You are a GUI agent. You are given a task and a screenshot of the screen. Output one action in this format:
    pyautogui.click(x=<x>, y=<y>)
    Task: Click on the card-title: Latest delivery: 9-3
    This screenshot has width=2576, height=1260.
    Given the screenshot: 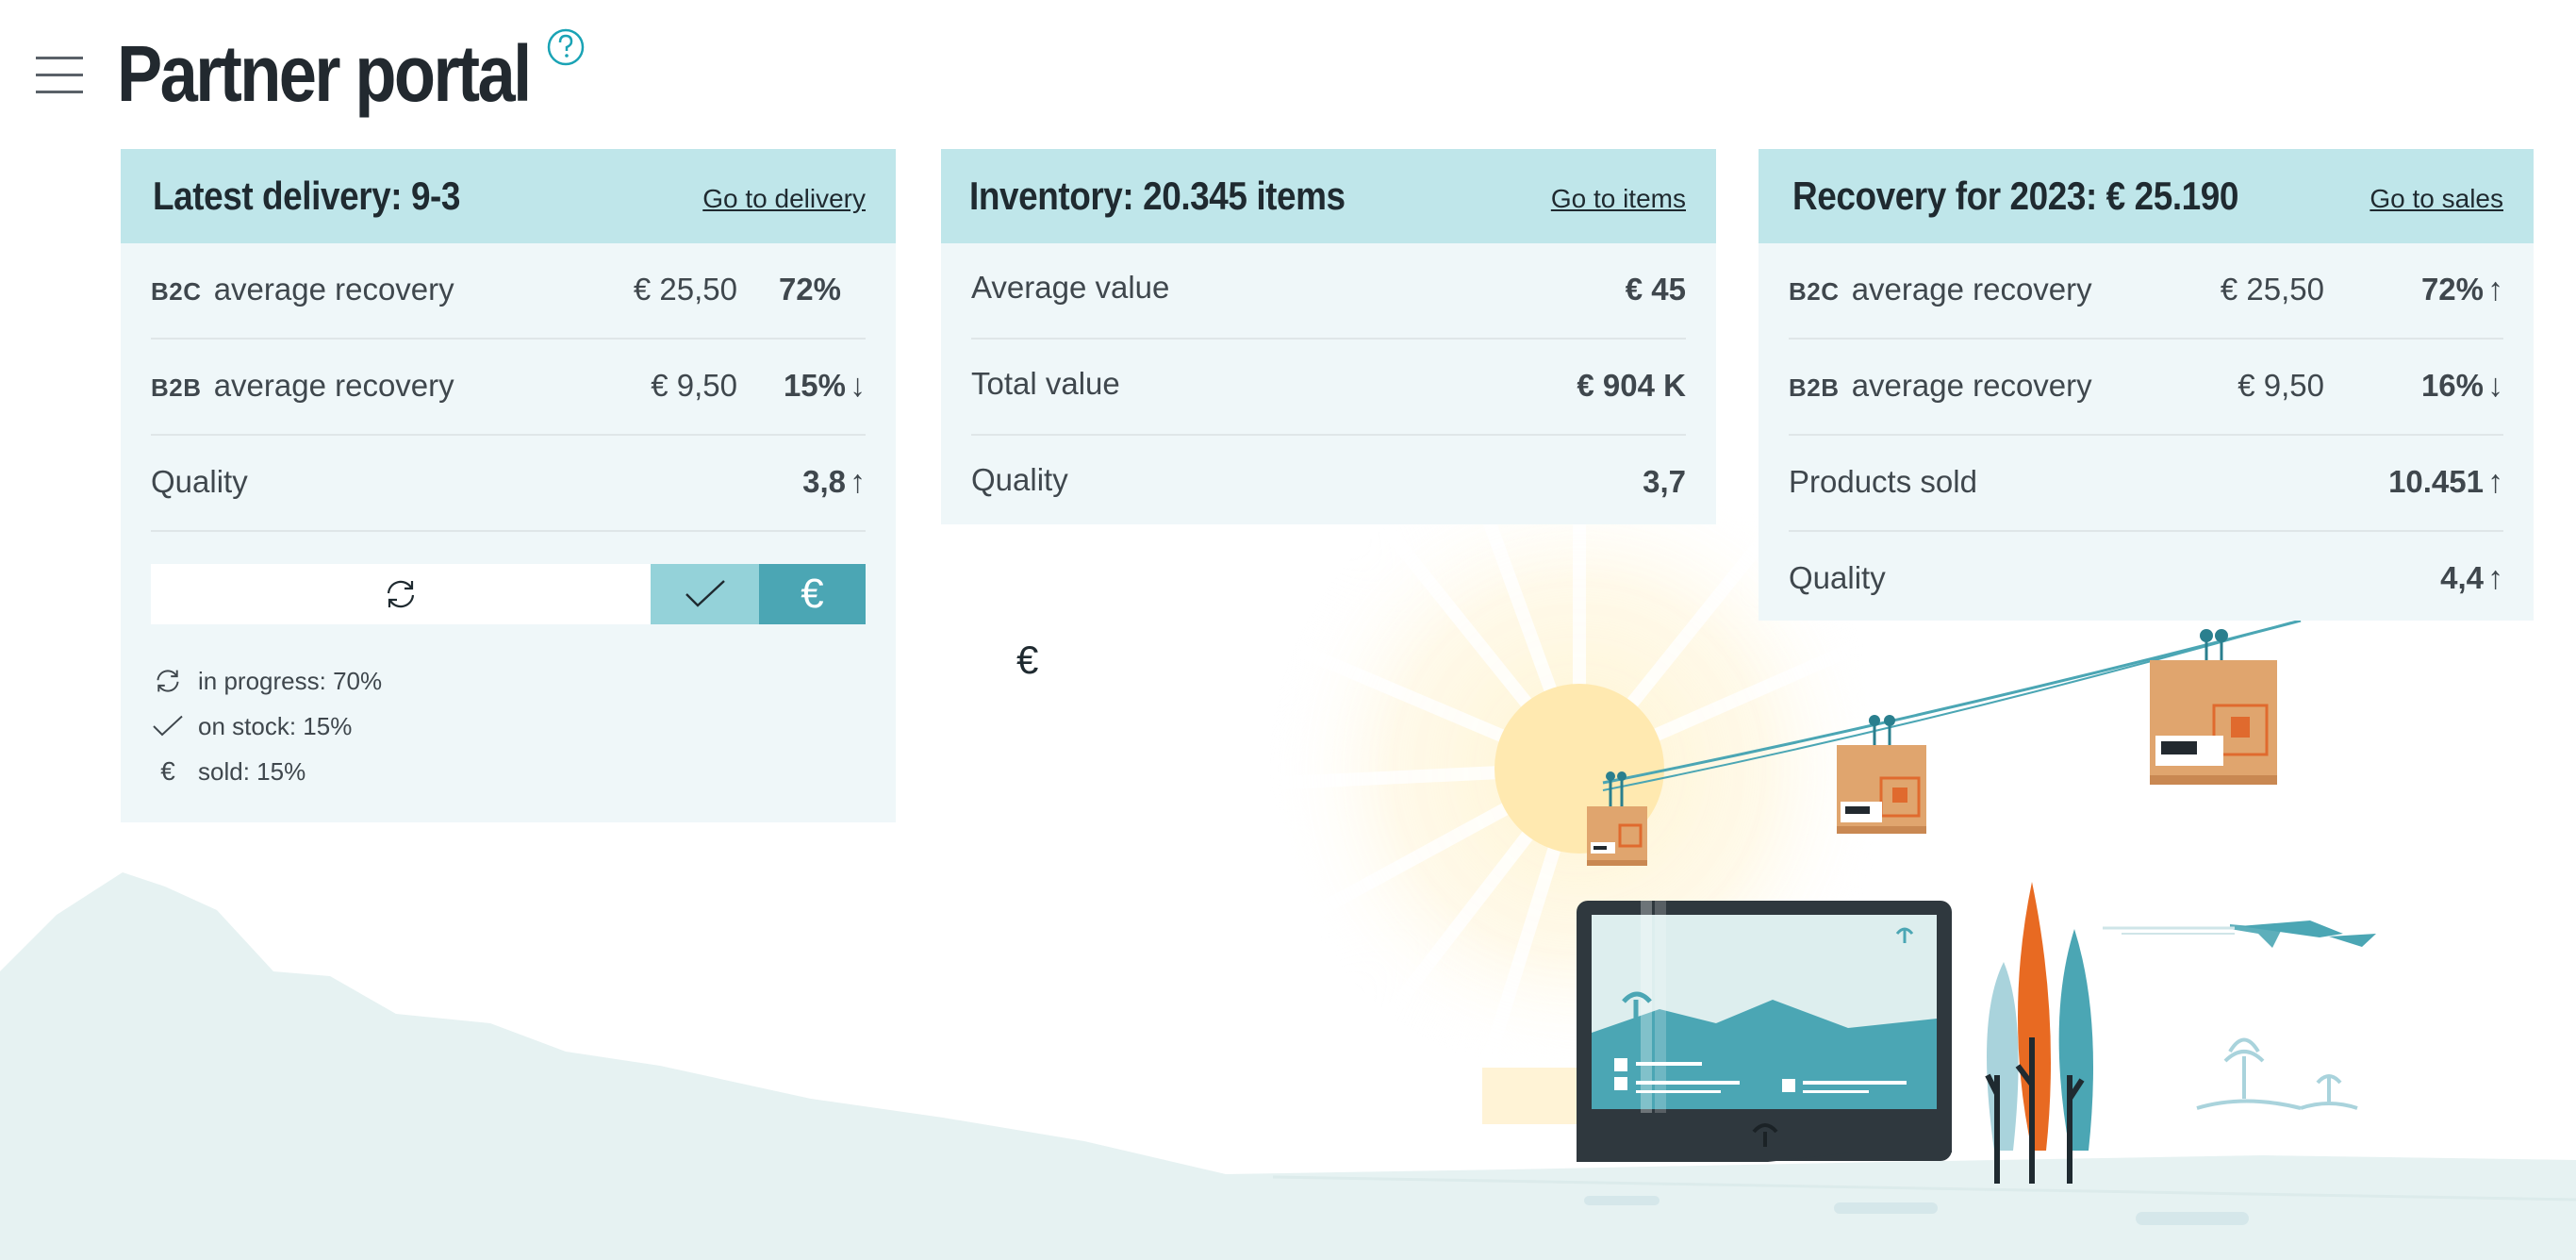 What is the action you would take?
    pyautogui.click(x=307, y=196)
    